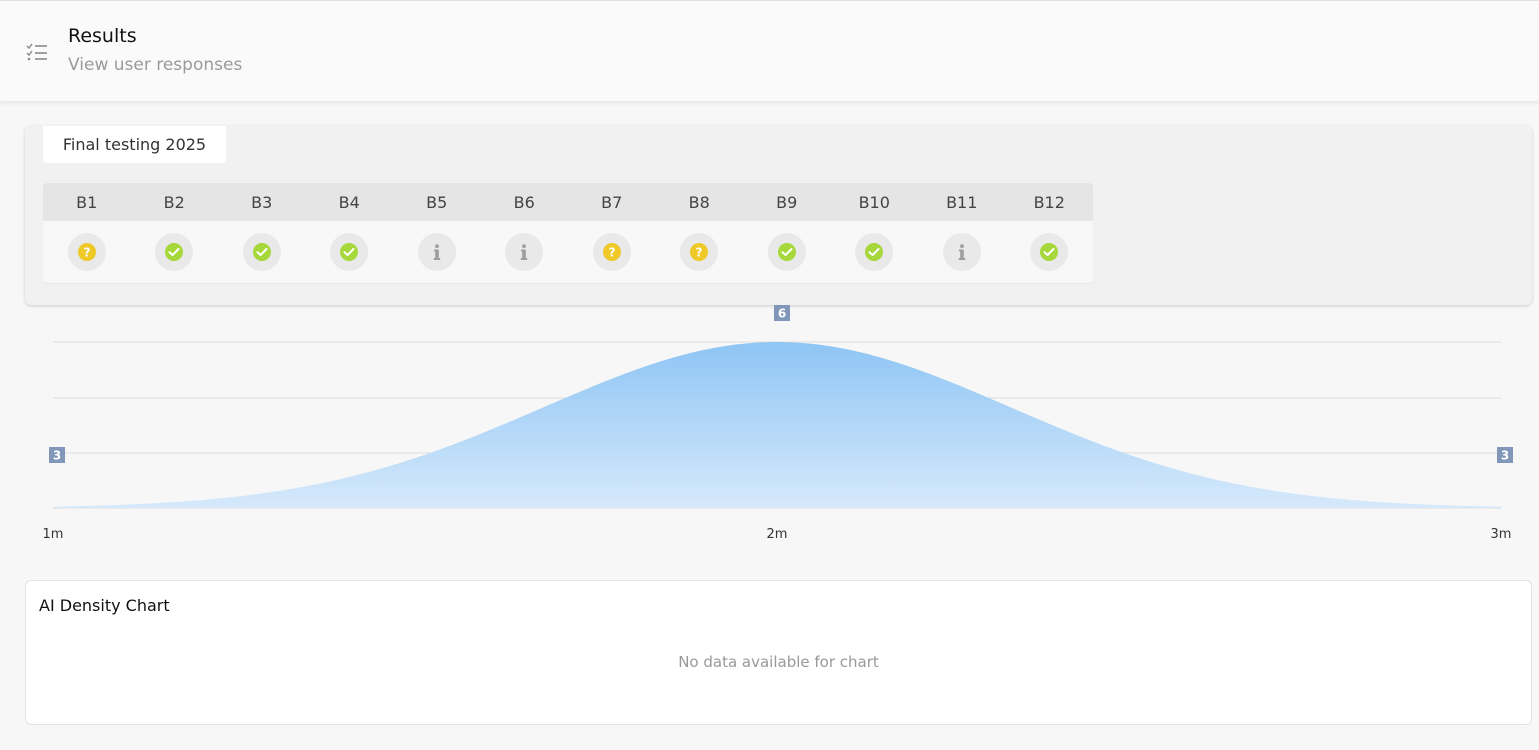 This screenshot has width=1539, height=750. Describe the element at coordinates (769, 50) in the screenshot. I see `page-header: Results View user responses` at that location.